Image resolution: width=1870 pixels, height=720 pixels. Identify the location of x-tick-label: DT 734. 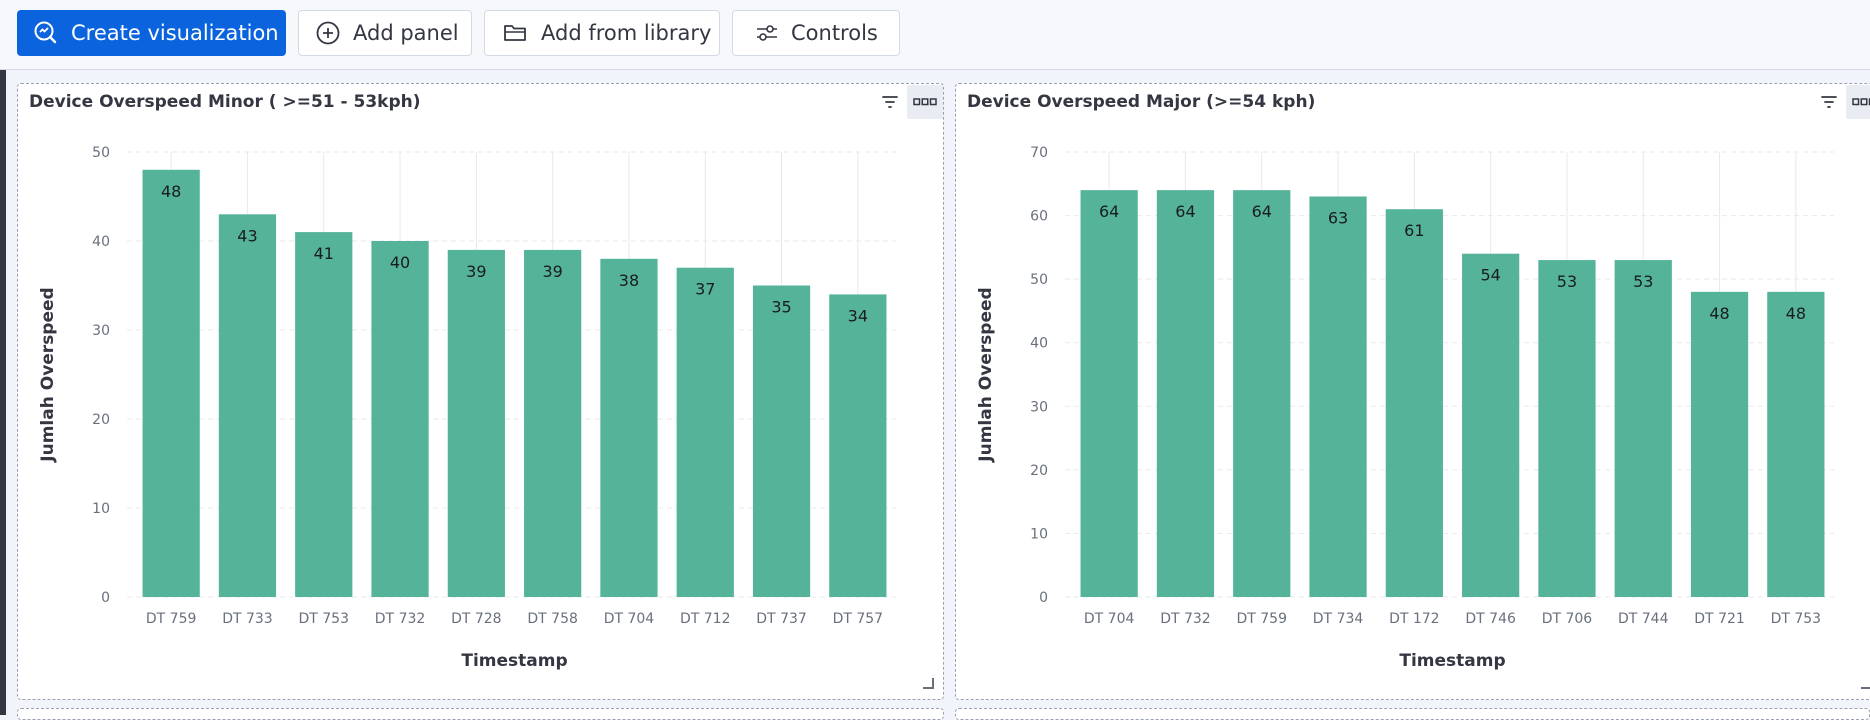
(1338, 619).